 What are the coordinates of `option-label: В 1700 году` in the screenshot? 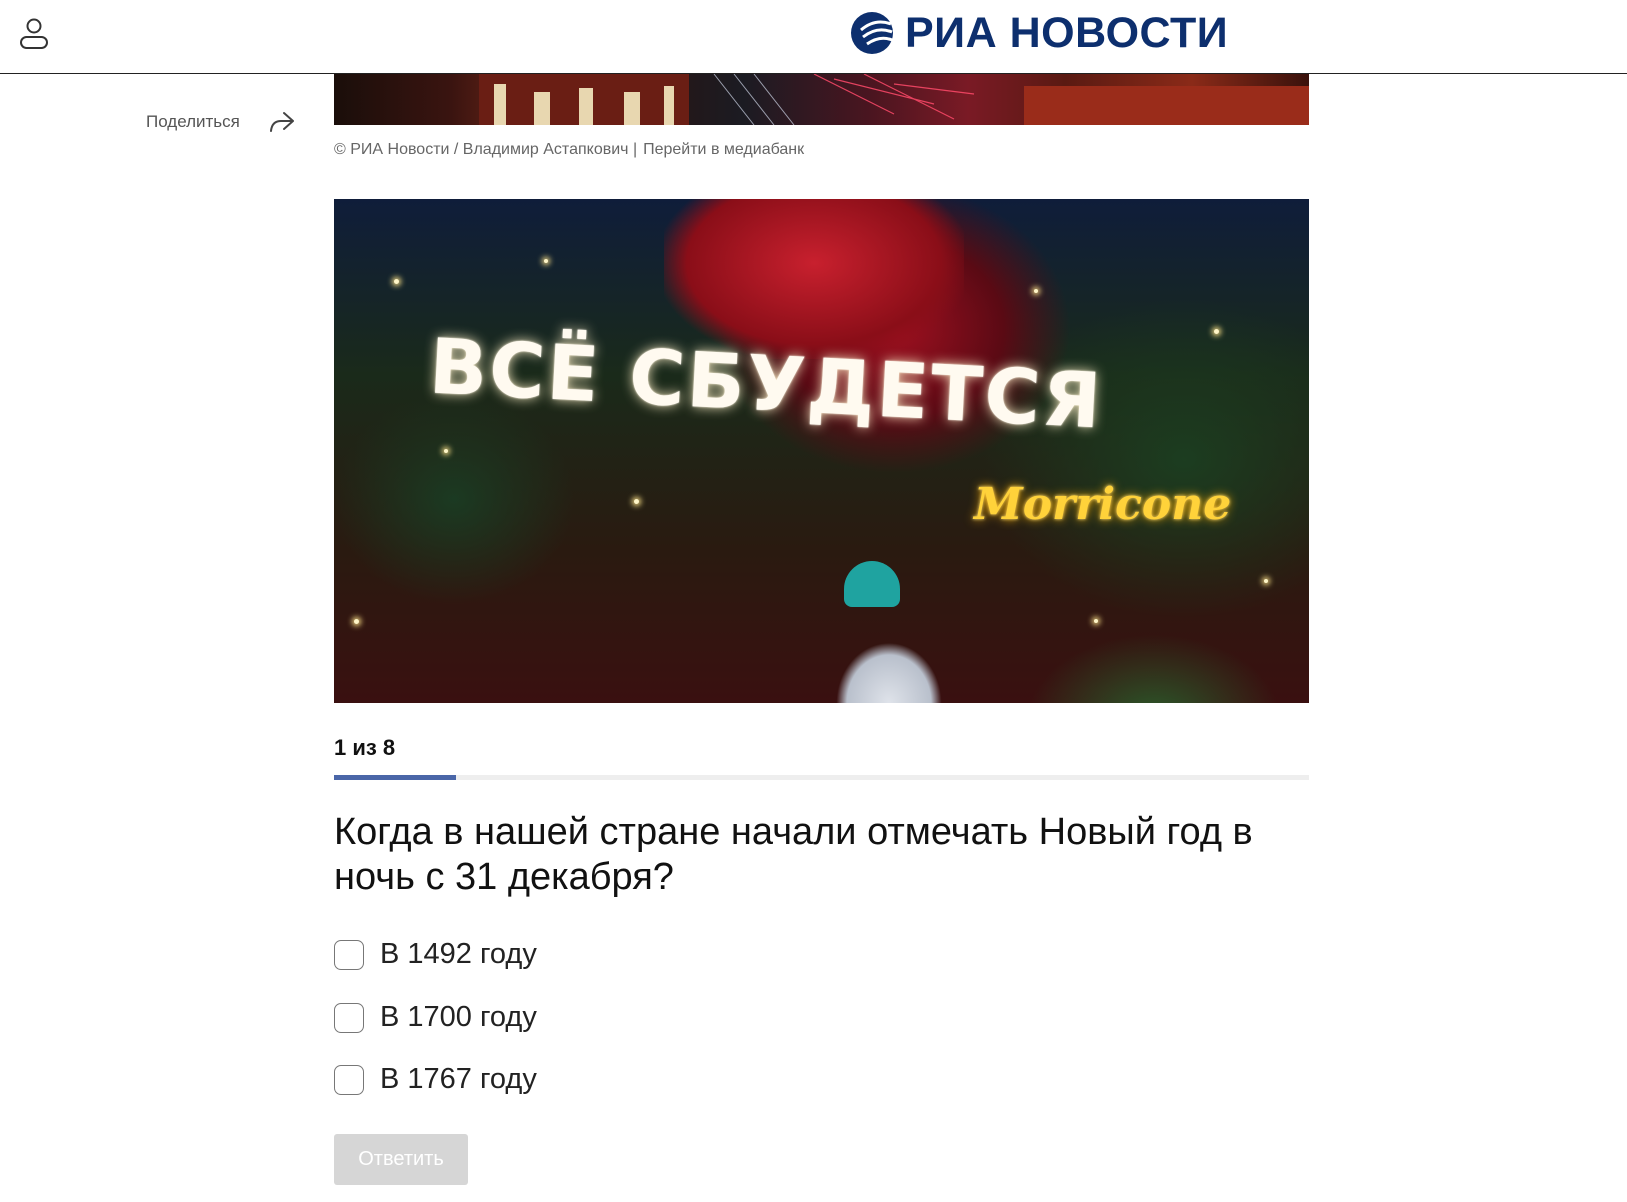 It's located at (458, 1017).